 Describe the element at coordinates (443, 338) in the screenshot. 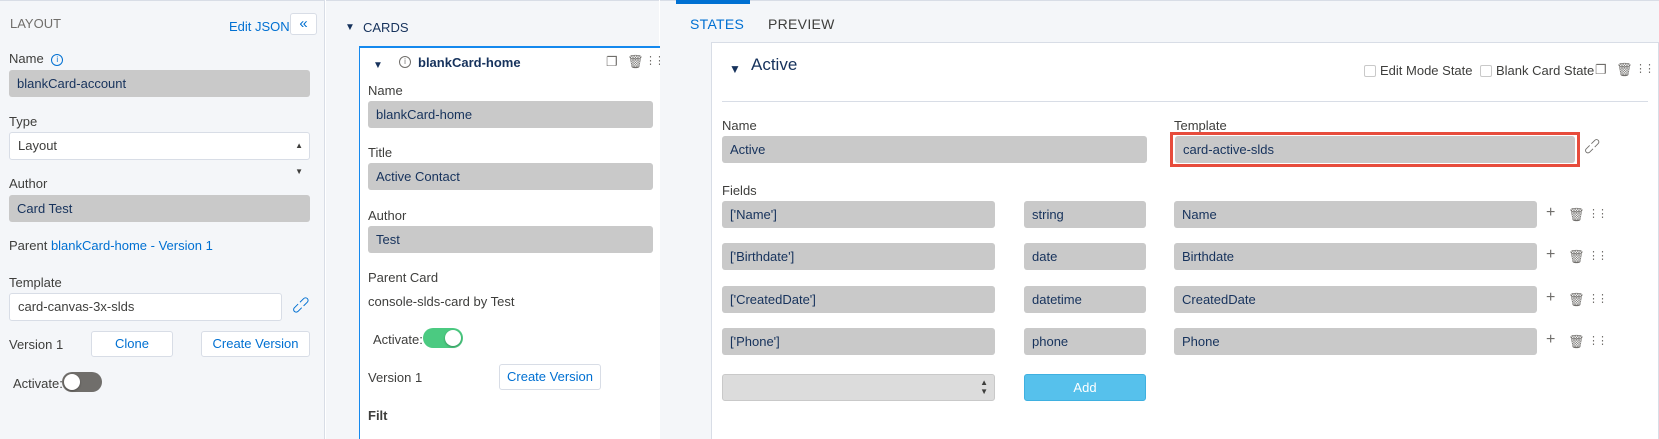

I see `card-activate-toggle` at that location.